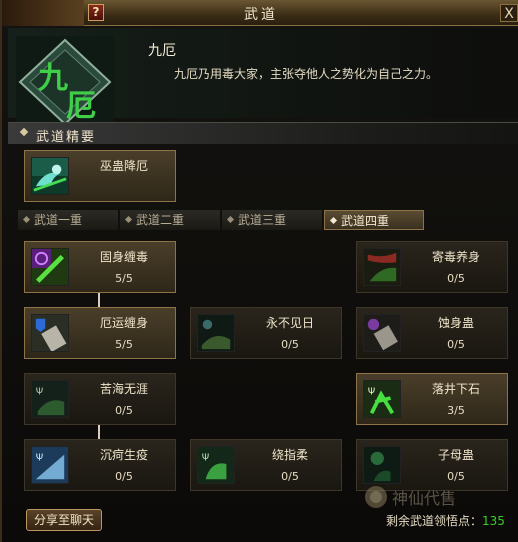 The image size is (518, 542). Describe the element at coordinates (289, 323) in the screenshot. I see `skill-name: 永不见日` at that location.